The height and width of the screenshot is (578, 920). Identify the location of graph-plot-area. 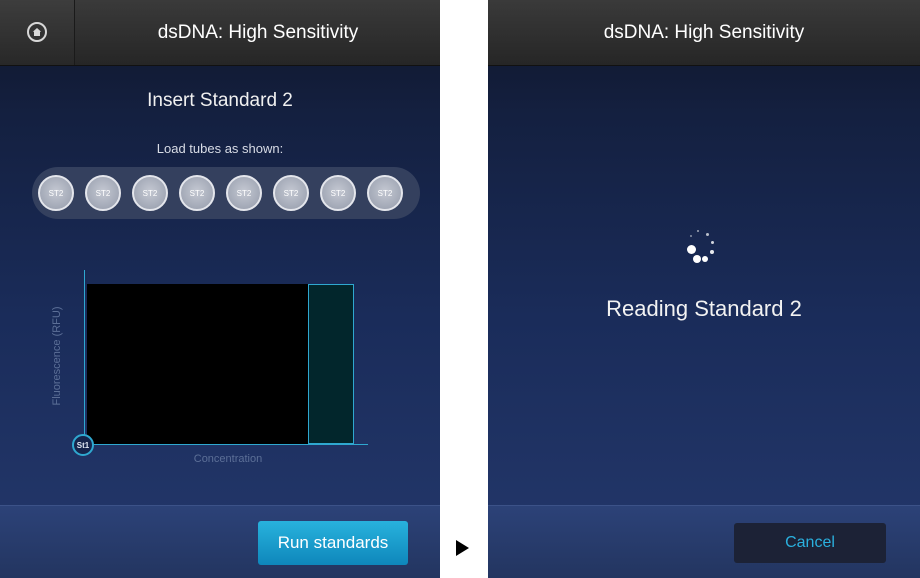
(197, 364).